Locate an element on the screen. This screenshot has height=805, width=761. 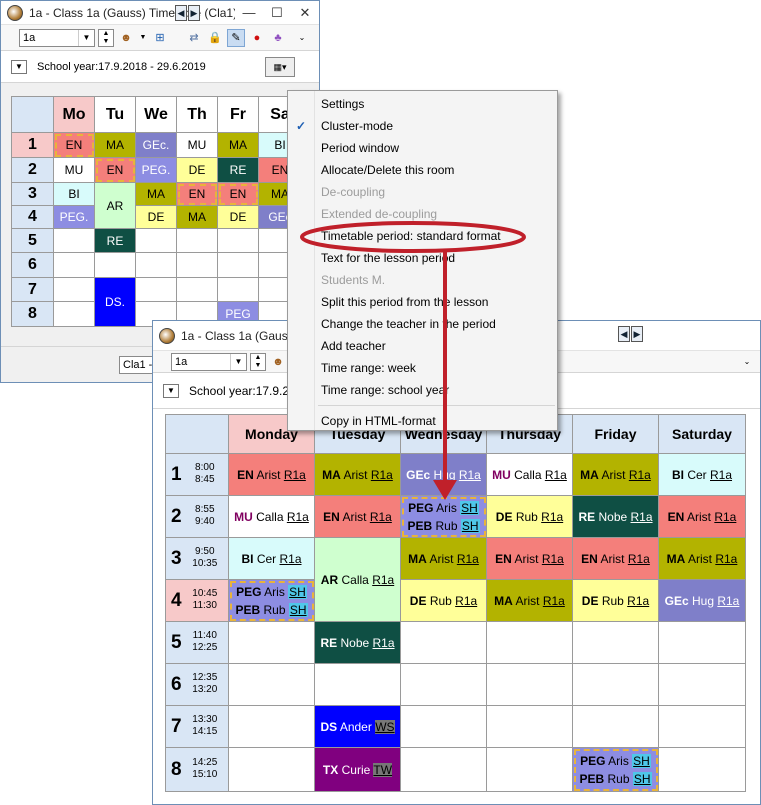
lesson-cell: DS. is located at coordinates (115, 302).